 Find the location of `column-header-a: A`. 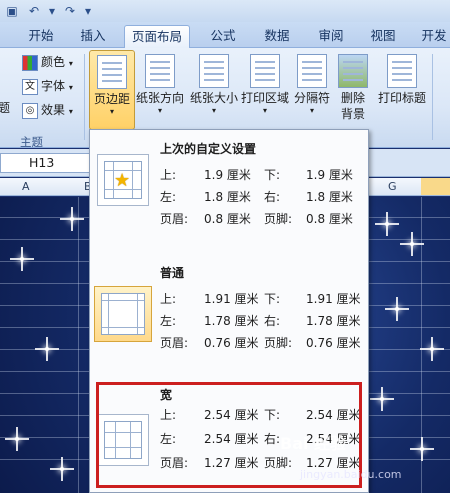

column-header-a: A is located at coordinates (26, 186).